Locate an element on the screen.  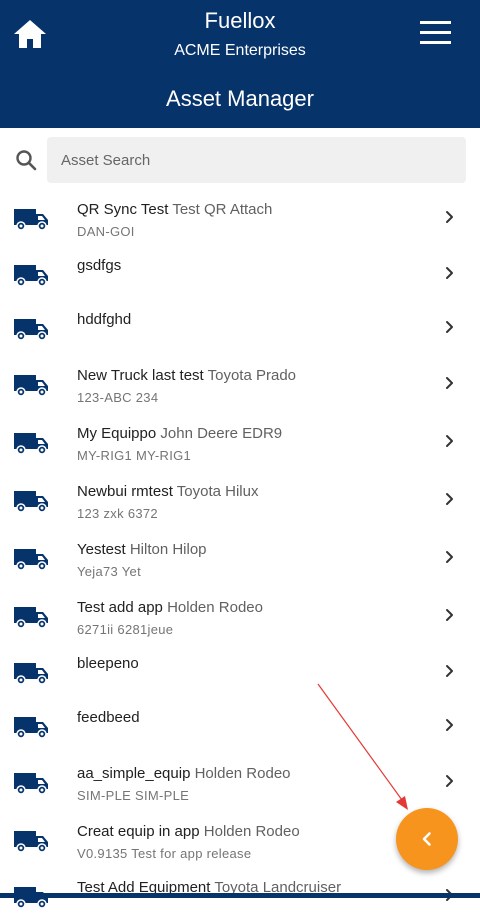
asset-name: My Equippo is located at coordinates (117, 433).